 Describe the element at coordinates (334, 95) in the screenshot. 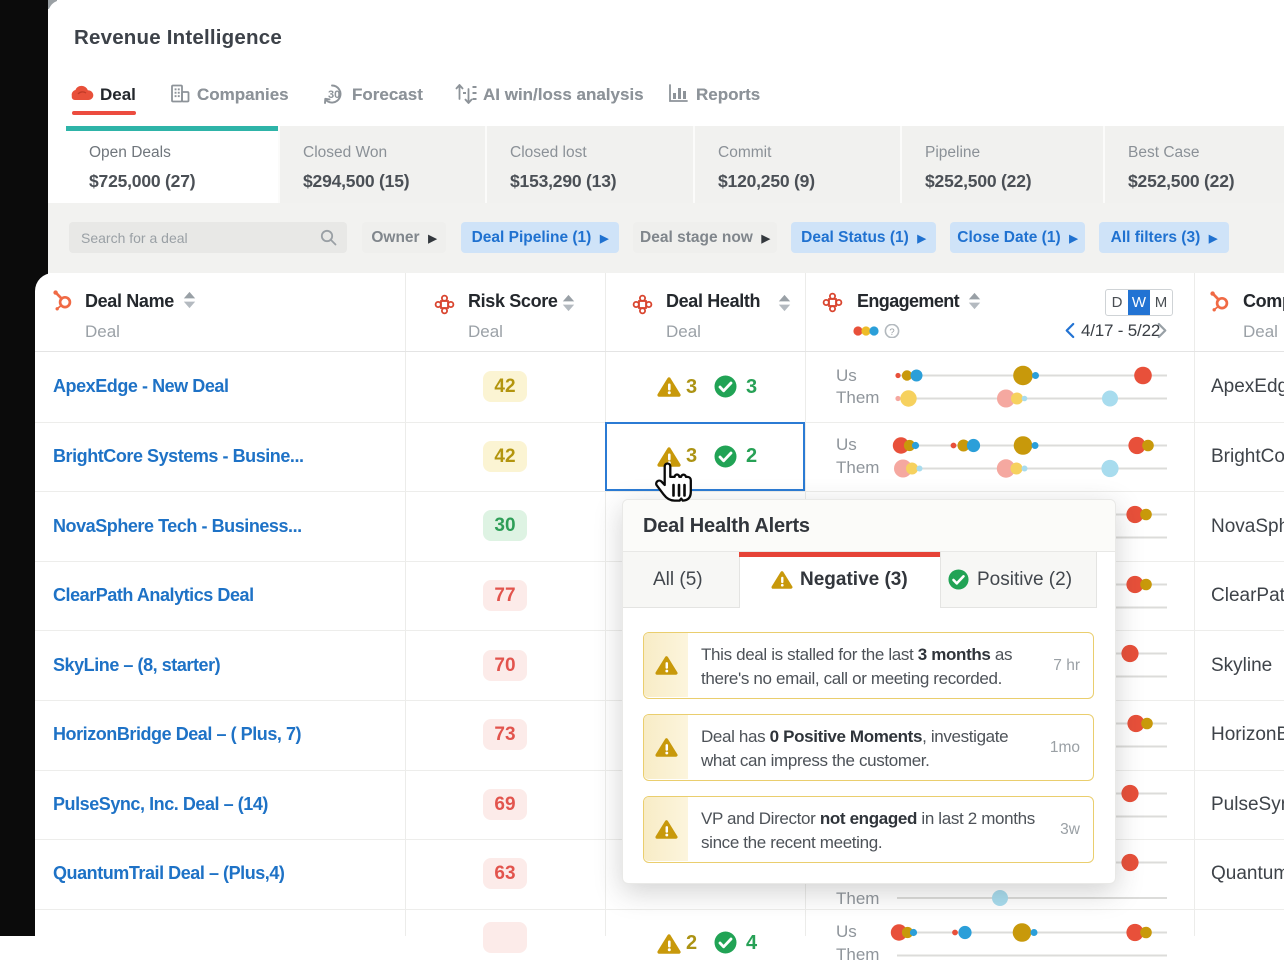

I see `svg-text: 30` at that location.